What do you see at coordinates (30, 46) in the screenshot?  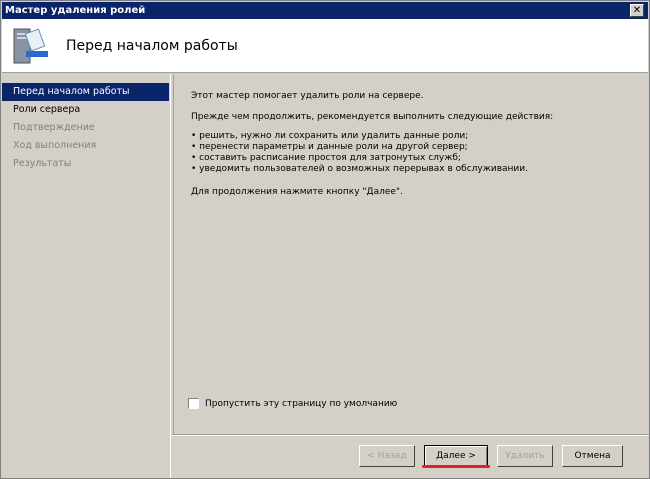 I see `server-wizard-icon` at bounding box center [30, 46].